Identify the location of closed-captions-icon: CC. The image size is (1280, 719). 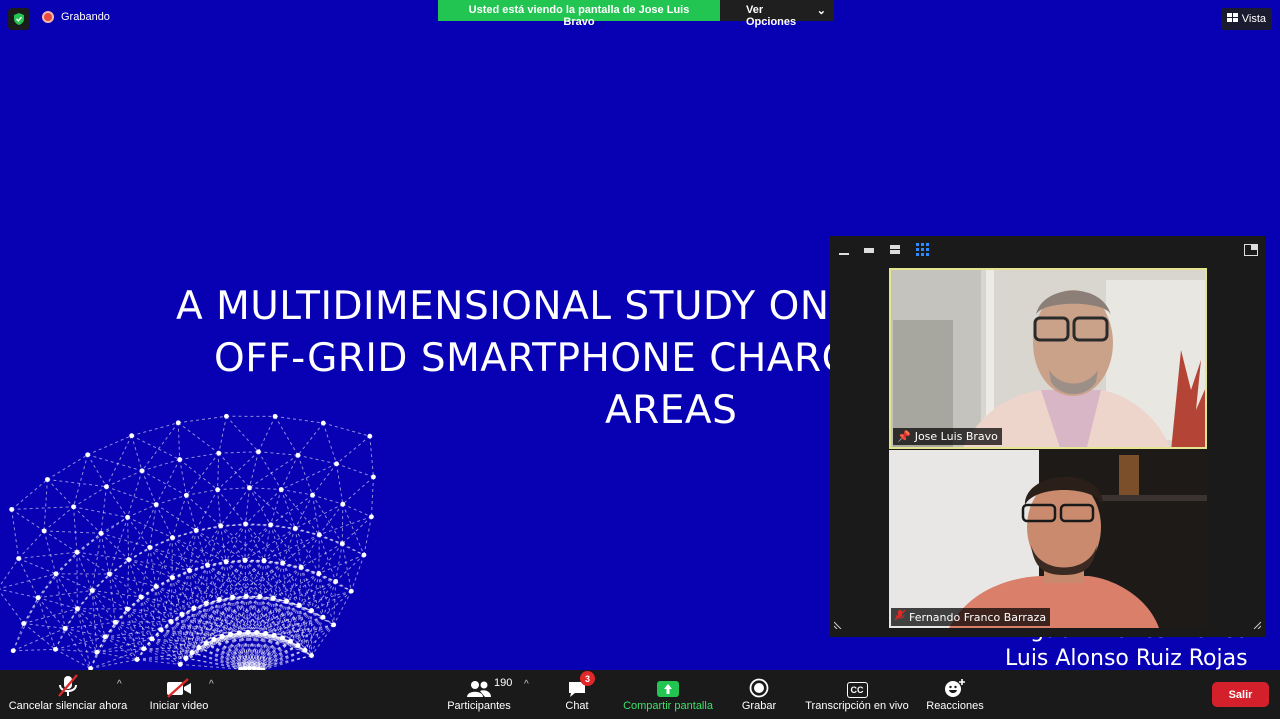
(857, 685).